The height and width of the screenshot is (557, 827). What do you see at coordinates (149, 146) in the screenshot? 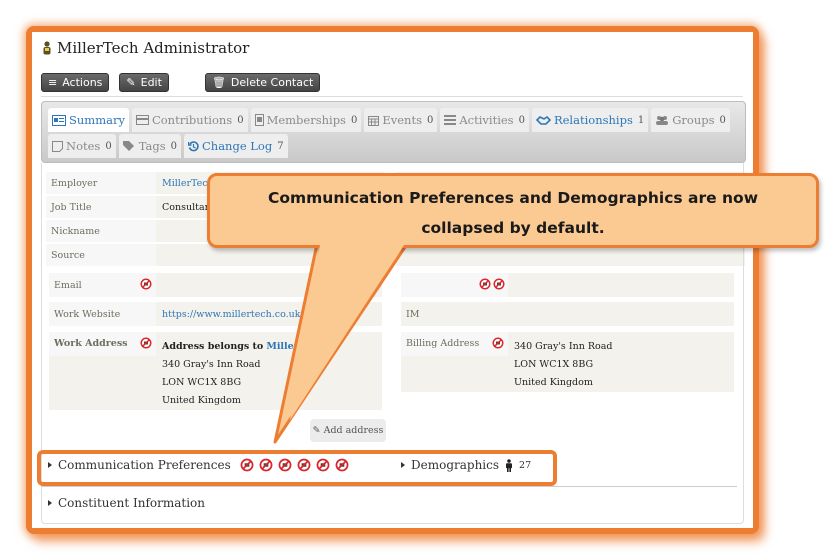
I see `tab-tags: Tags 0` at bounding box center [149, 146].